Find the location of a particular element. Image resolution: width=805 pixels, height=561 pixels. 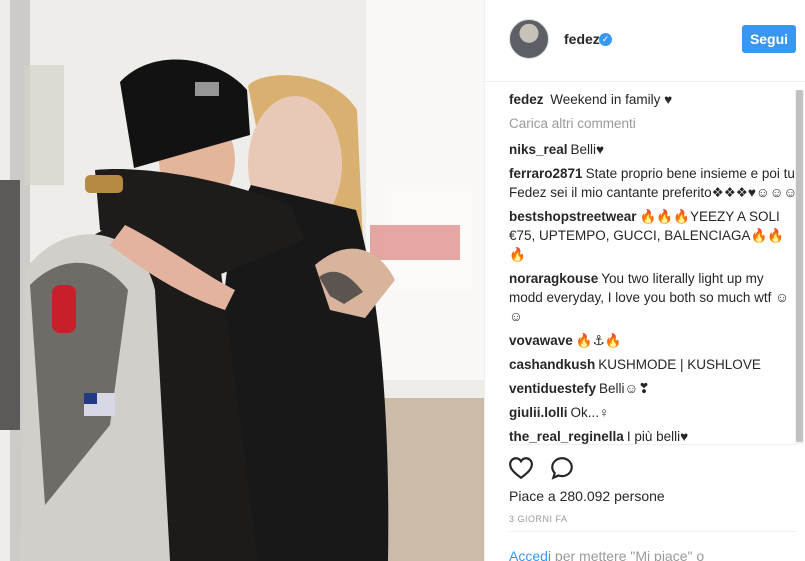

post-timestamp: 3 GIORNI FA is located at coordinates (538, 519).